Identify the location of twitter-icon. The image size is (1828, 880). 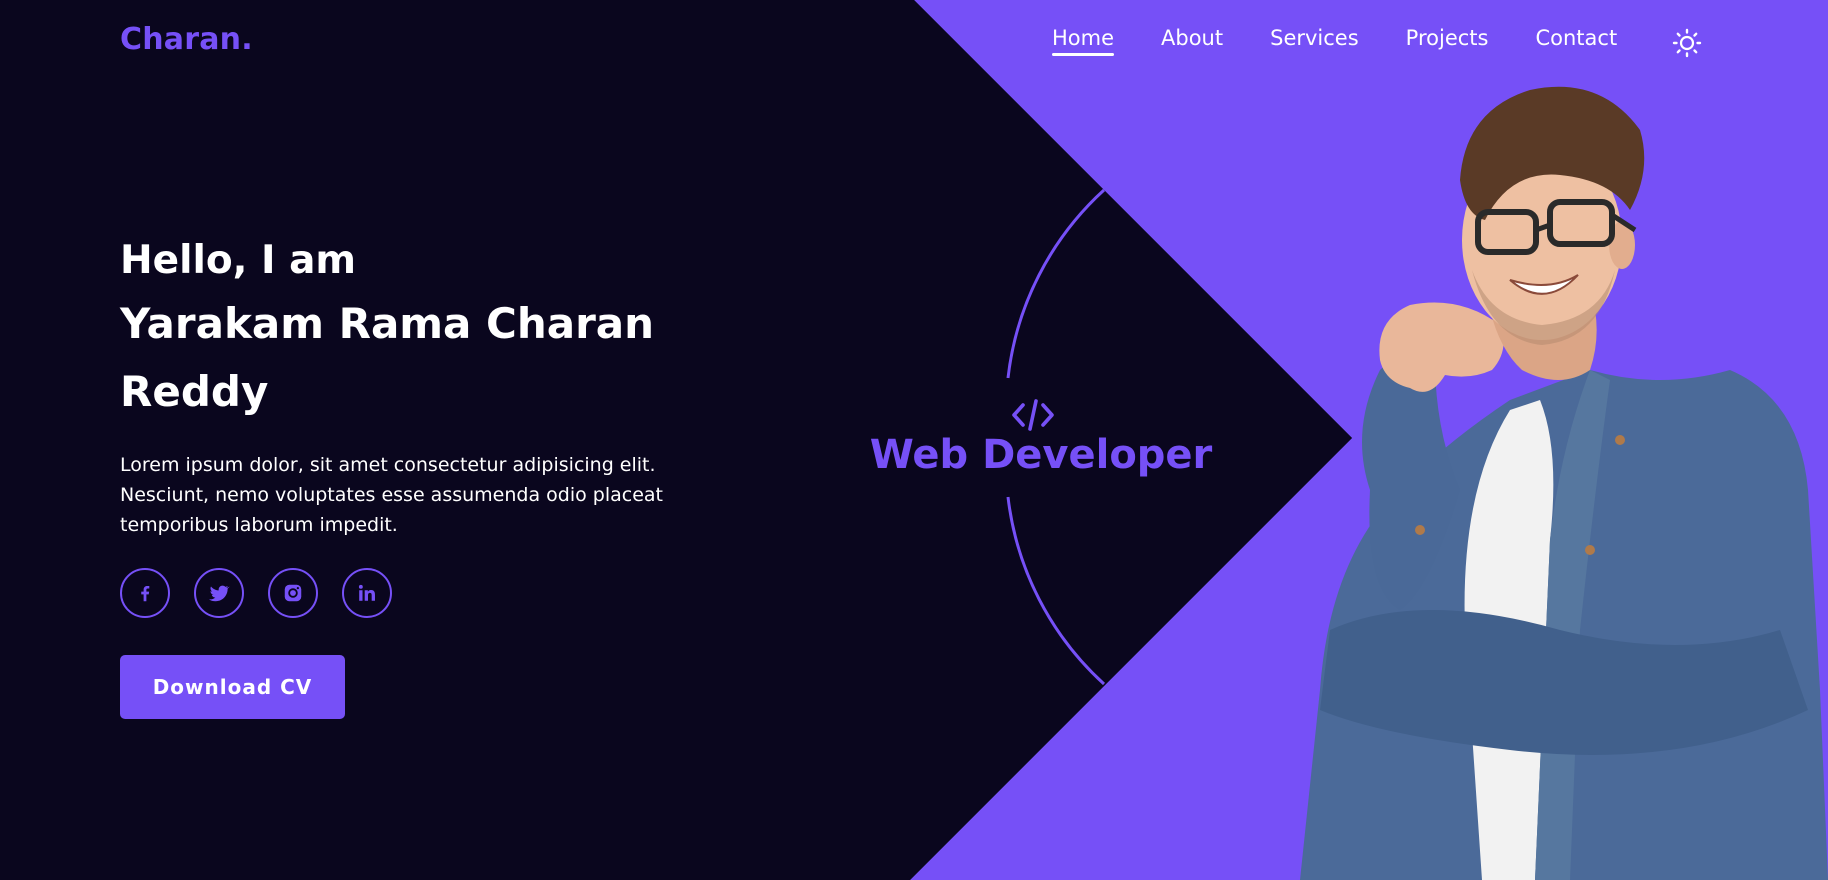
(219, 593).